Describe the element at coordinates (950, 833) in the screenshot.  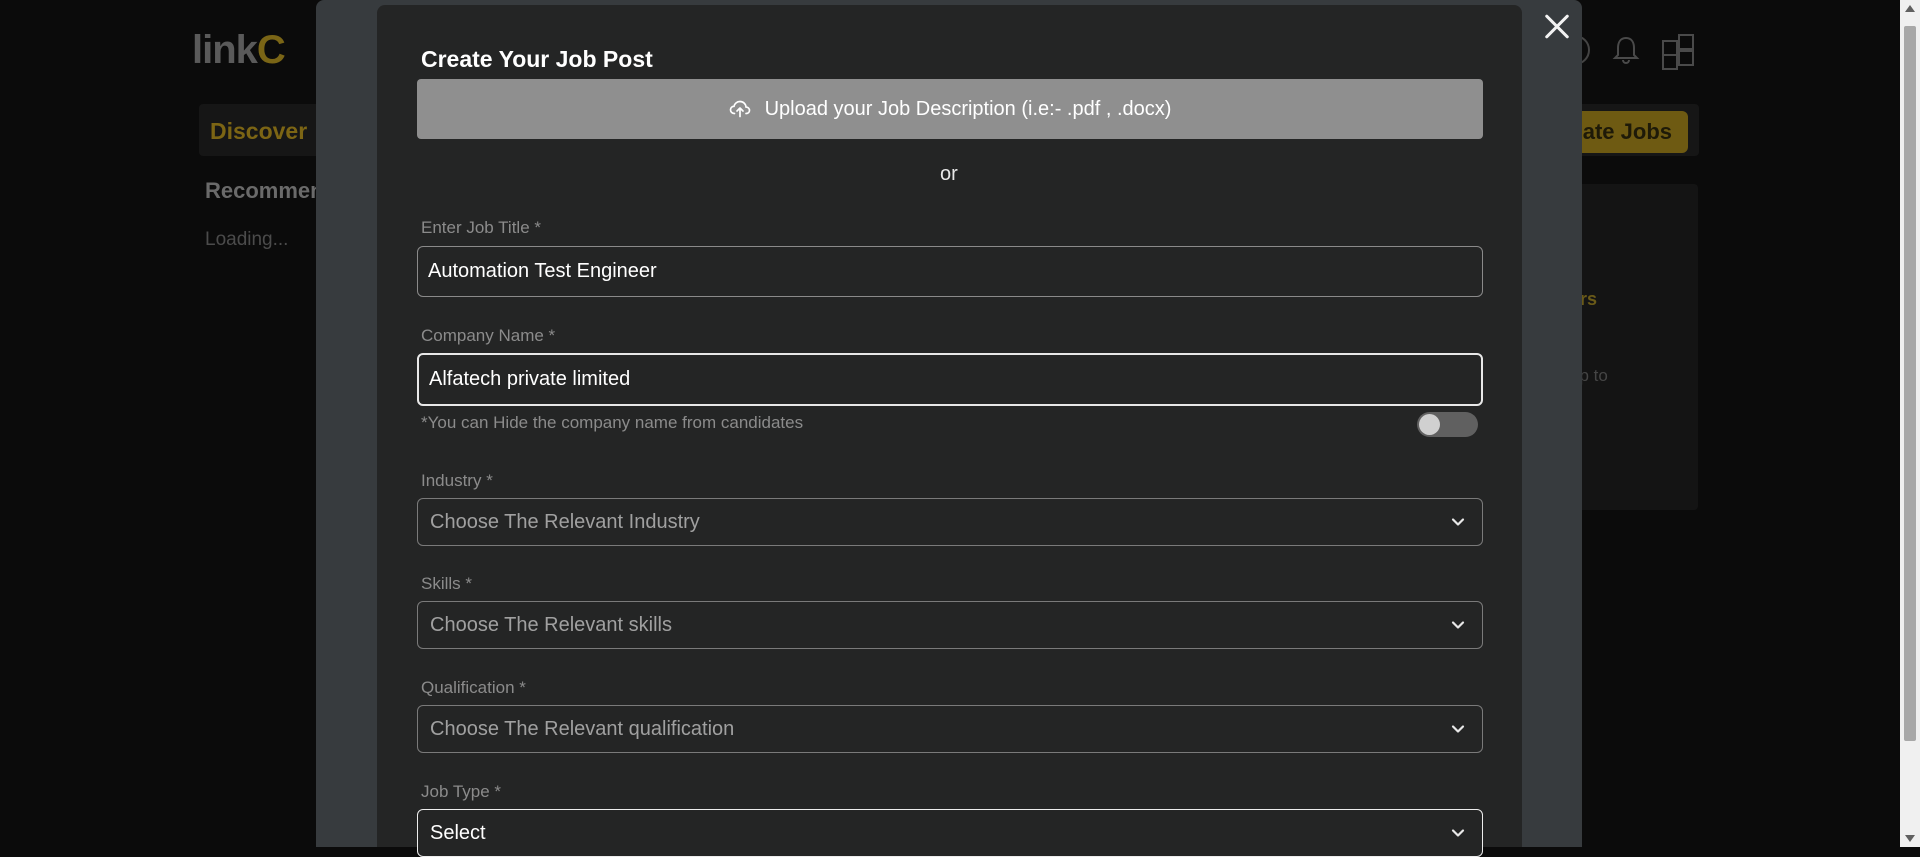
I see `job-type-select: Select` at that location.